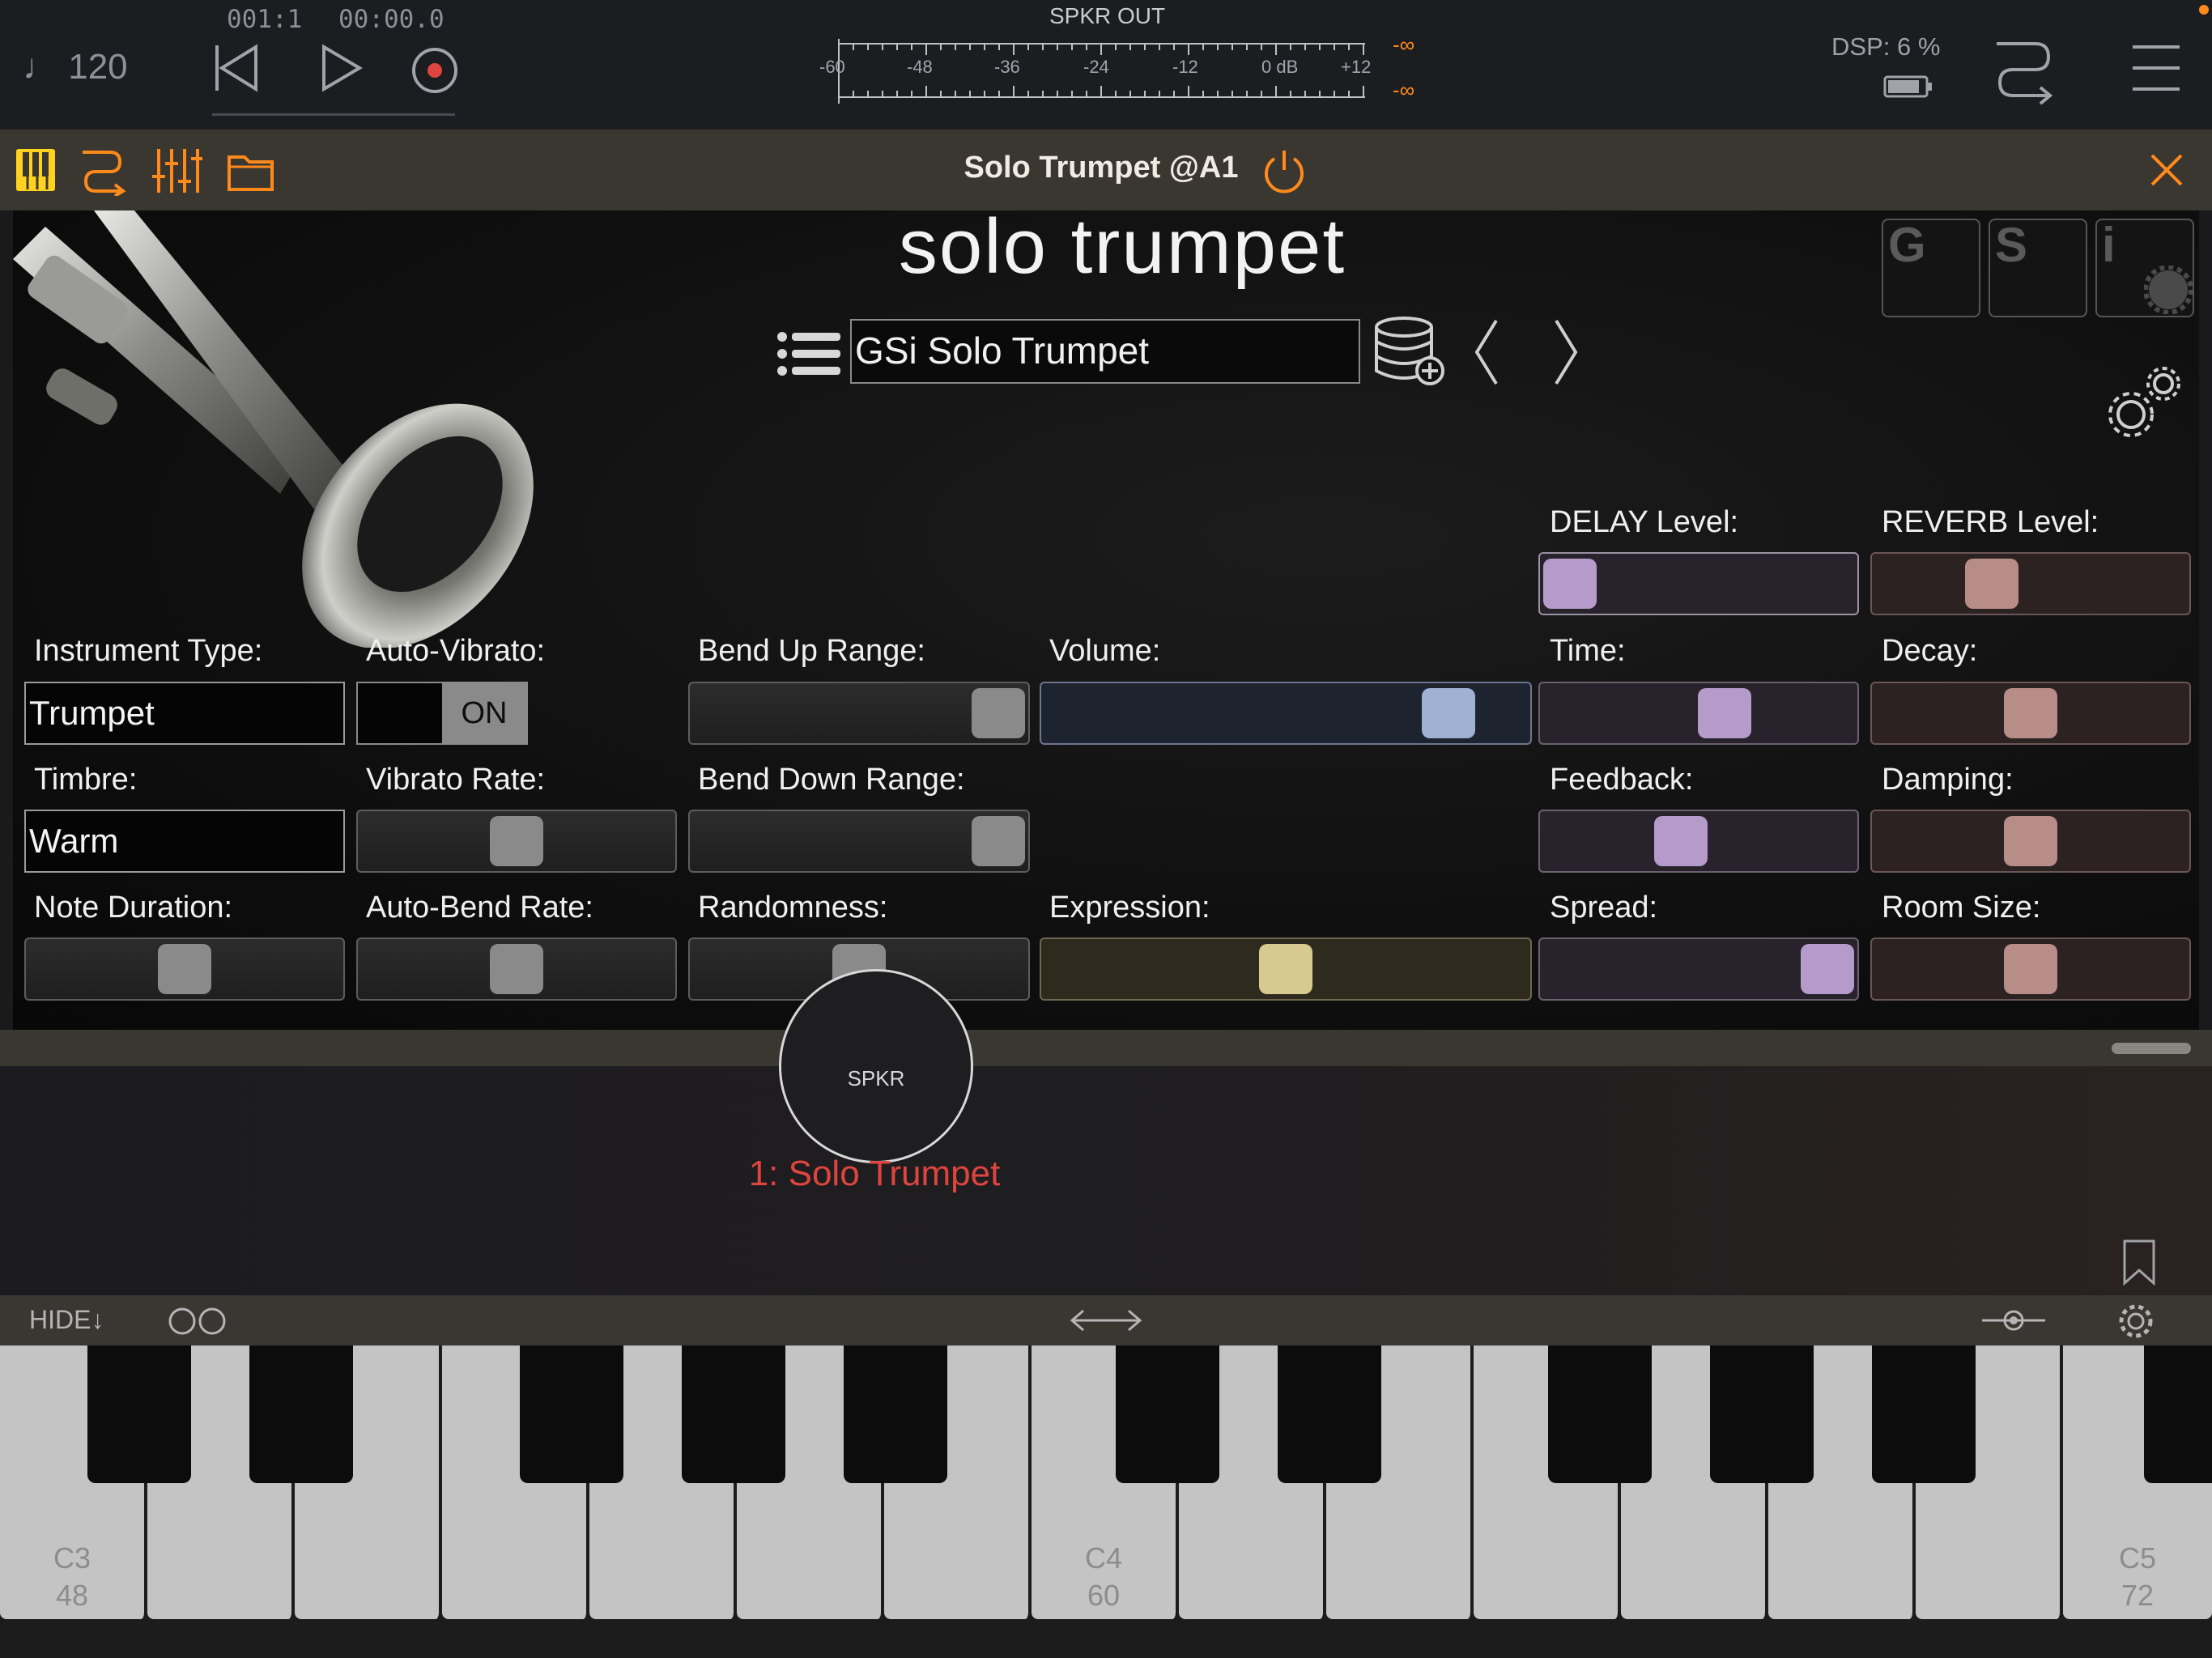  I want to click on timbre-field: Warm, so click(185, 841).